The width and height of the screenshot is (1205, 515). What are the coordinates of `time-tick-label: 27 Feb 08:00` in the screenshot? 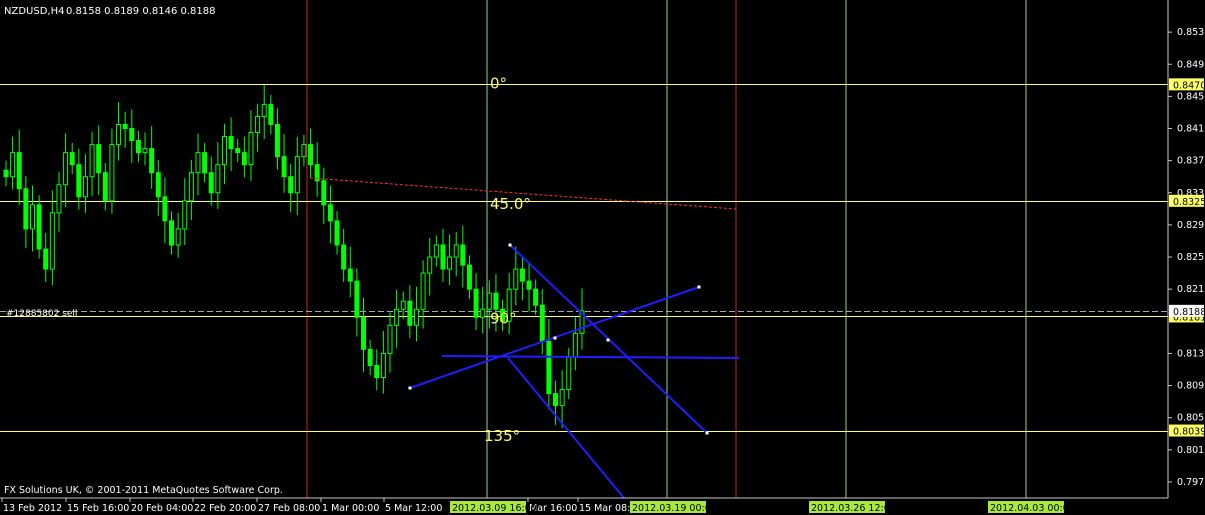 It's located at (289, 508).